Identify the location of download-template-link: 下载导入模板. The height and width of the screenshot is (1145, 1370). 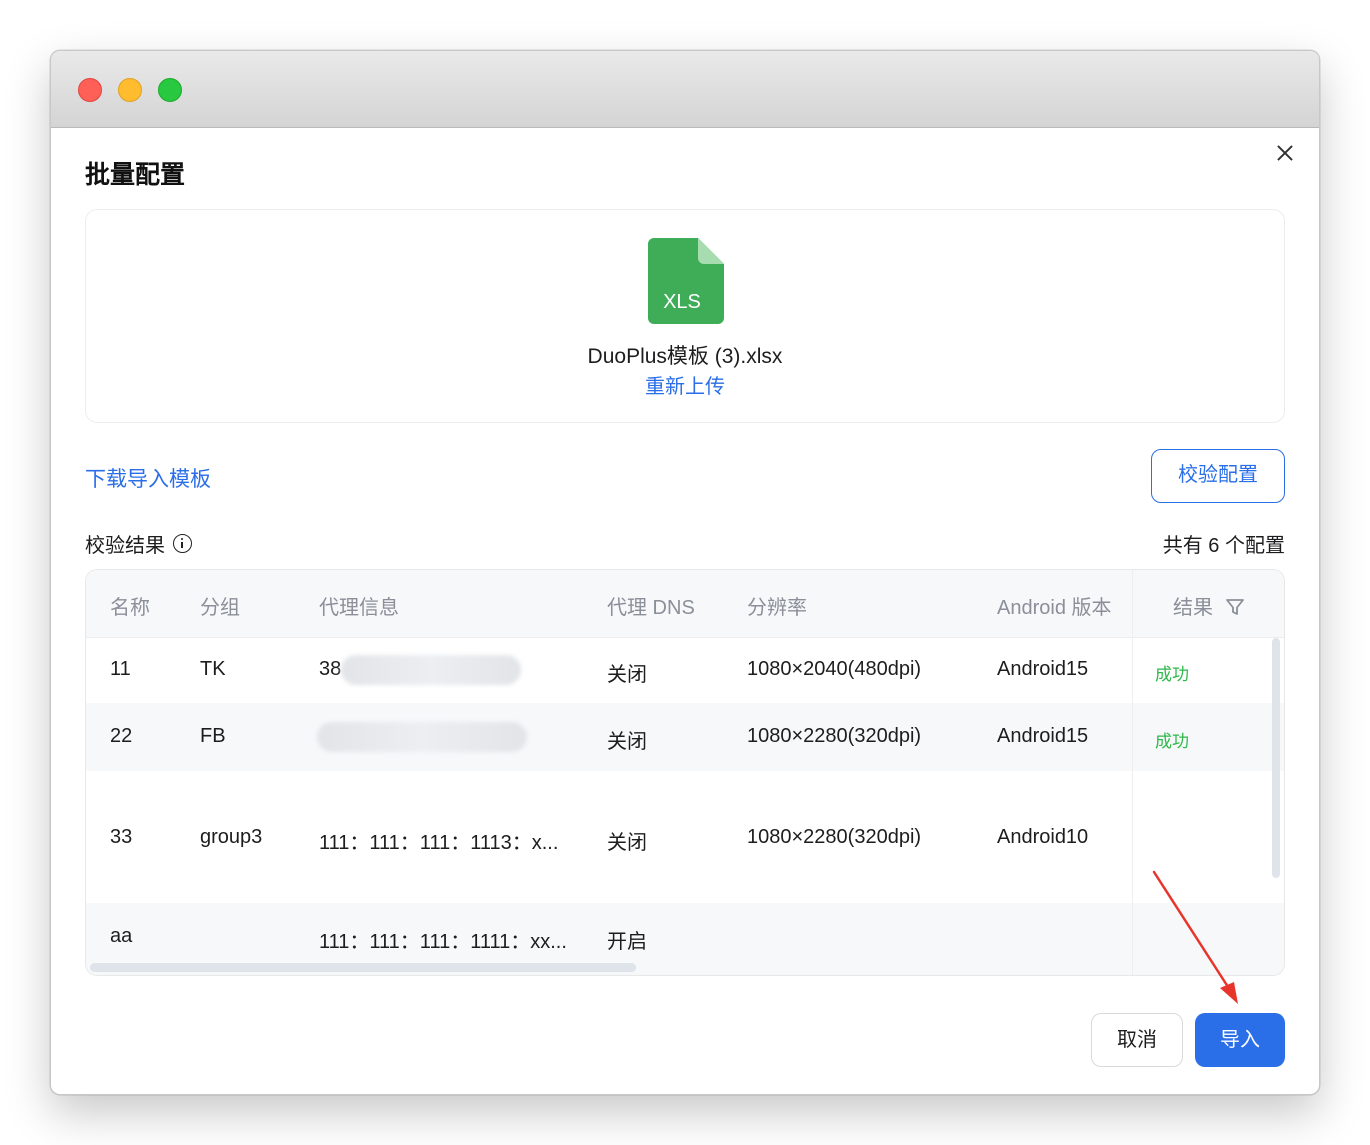
(148, 478).